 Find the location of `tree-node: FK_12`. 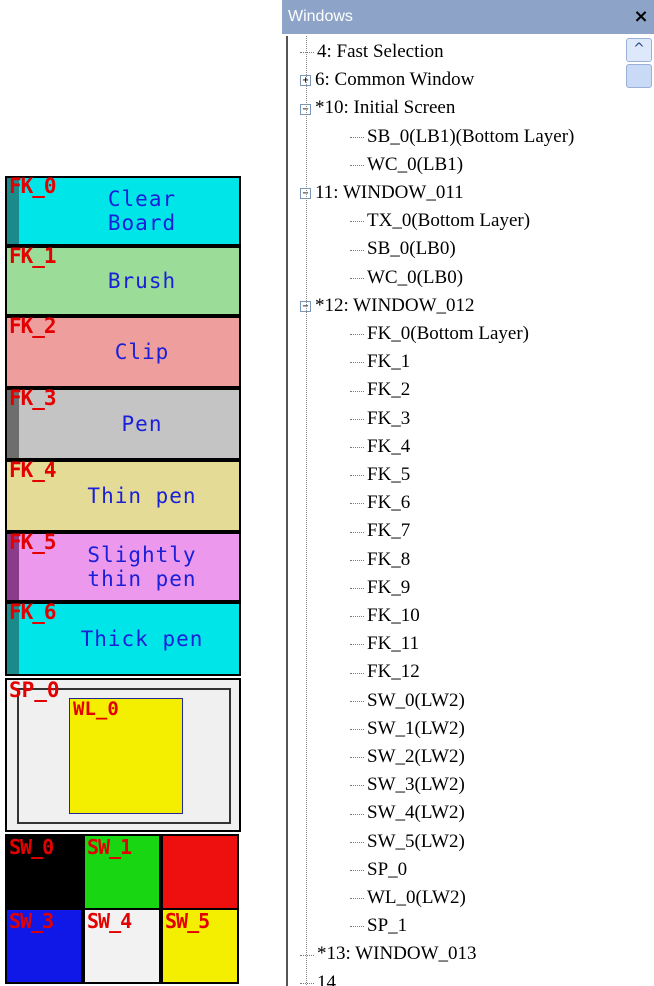

tree-node: FK_12 is located at coordinates (385, 672).